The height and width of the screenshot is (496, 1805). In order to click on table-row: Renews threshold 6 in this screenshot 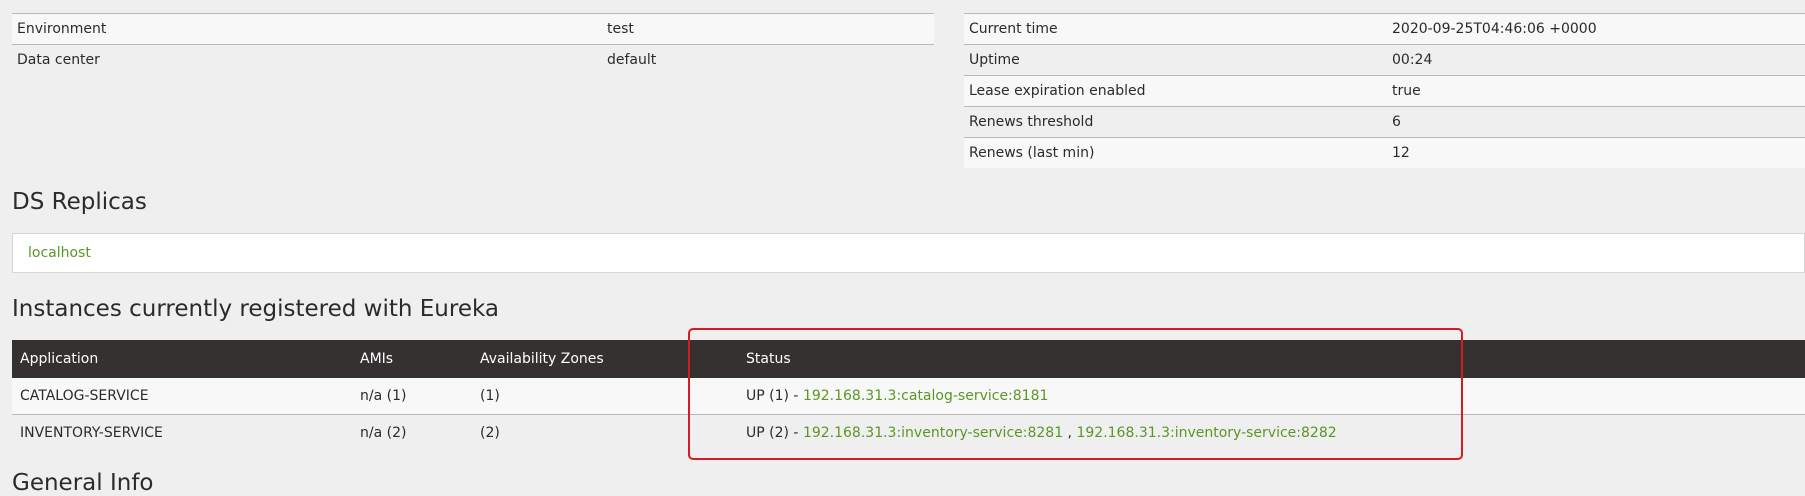, I will do `click(1384, 122)`.